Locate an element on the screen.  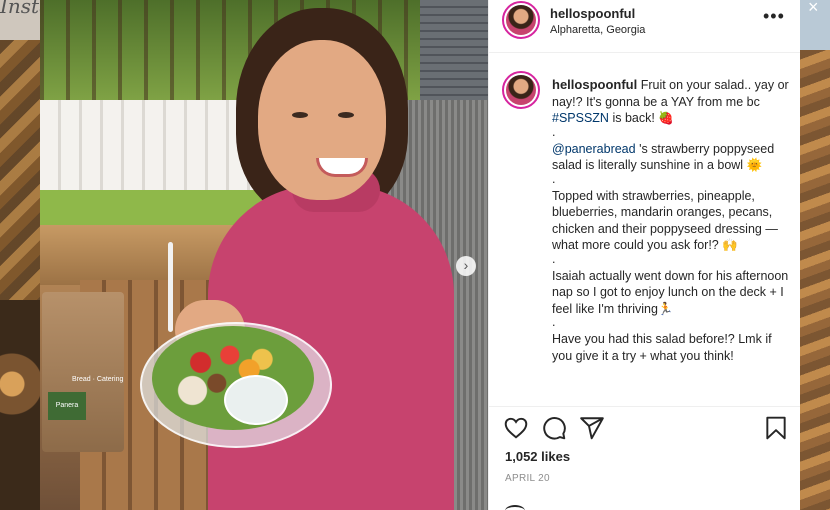
photo-face is located at coordinates (322, 120).